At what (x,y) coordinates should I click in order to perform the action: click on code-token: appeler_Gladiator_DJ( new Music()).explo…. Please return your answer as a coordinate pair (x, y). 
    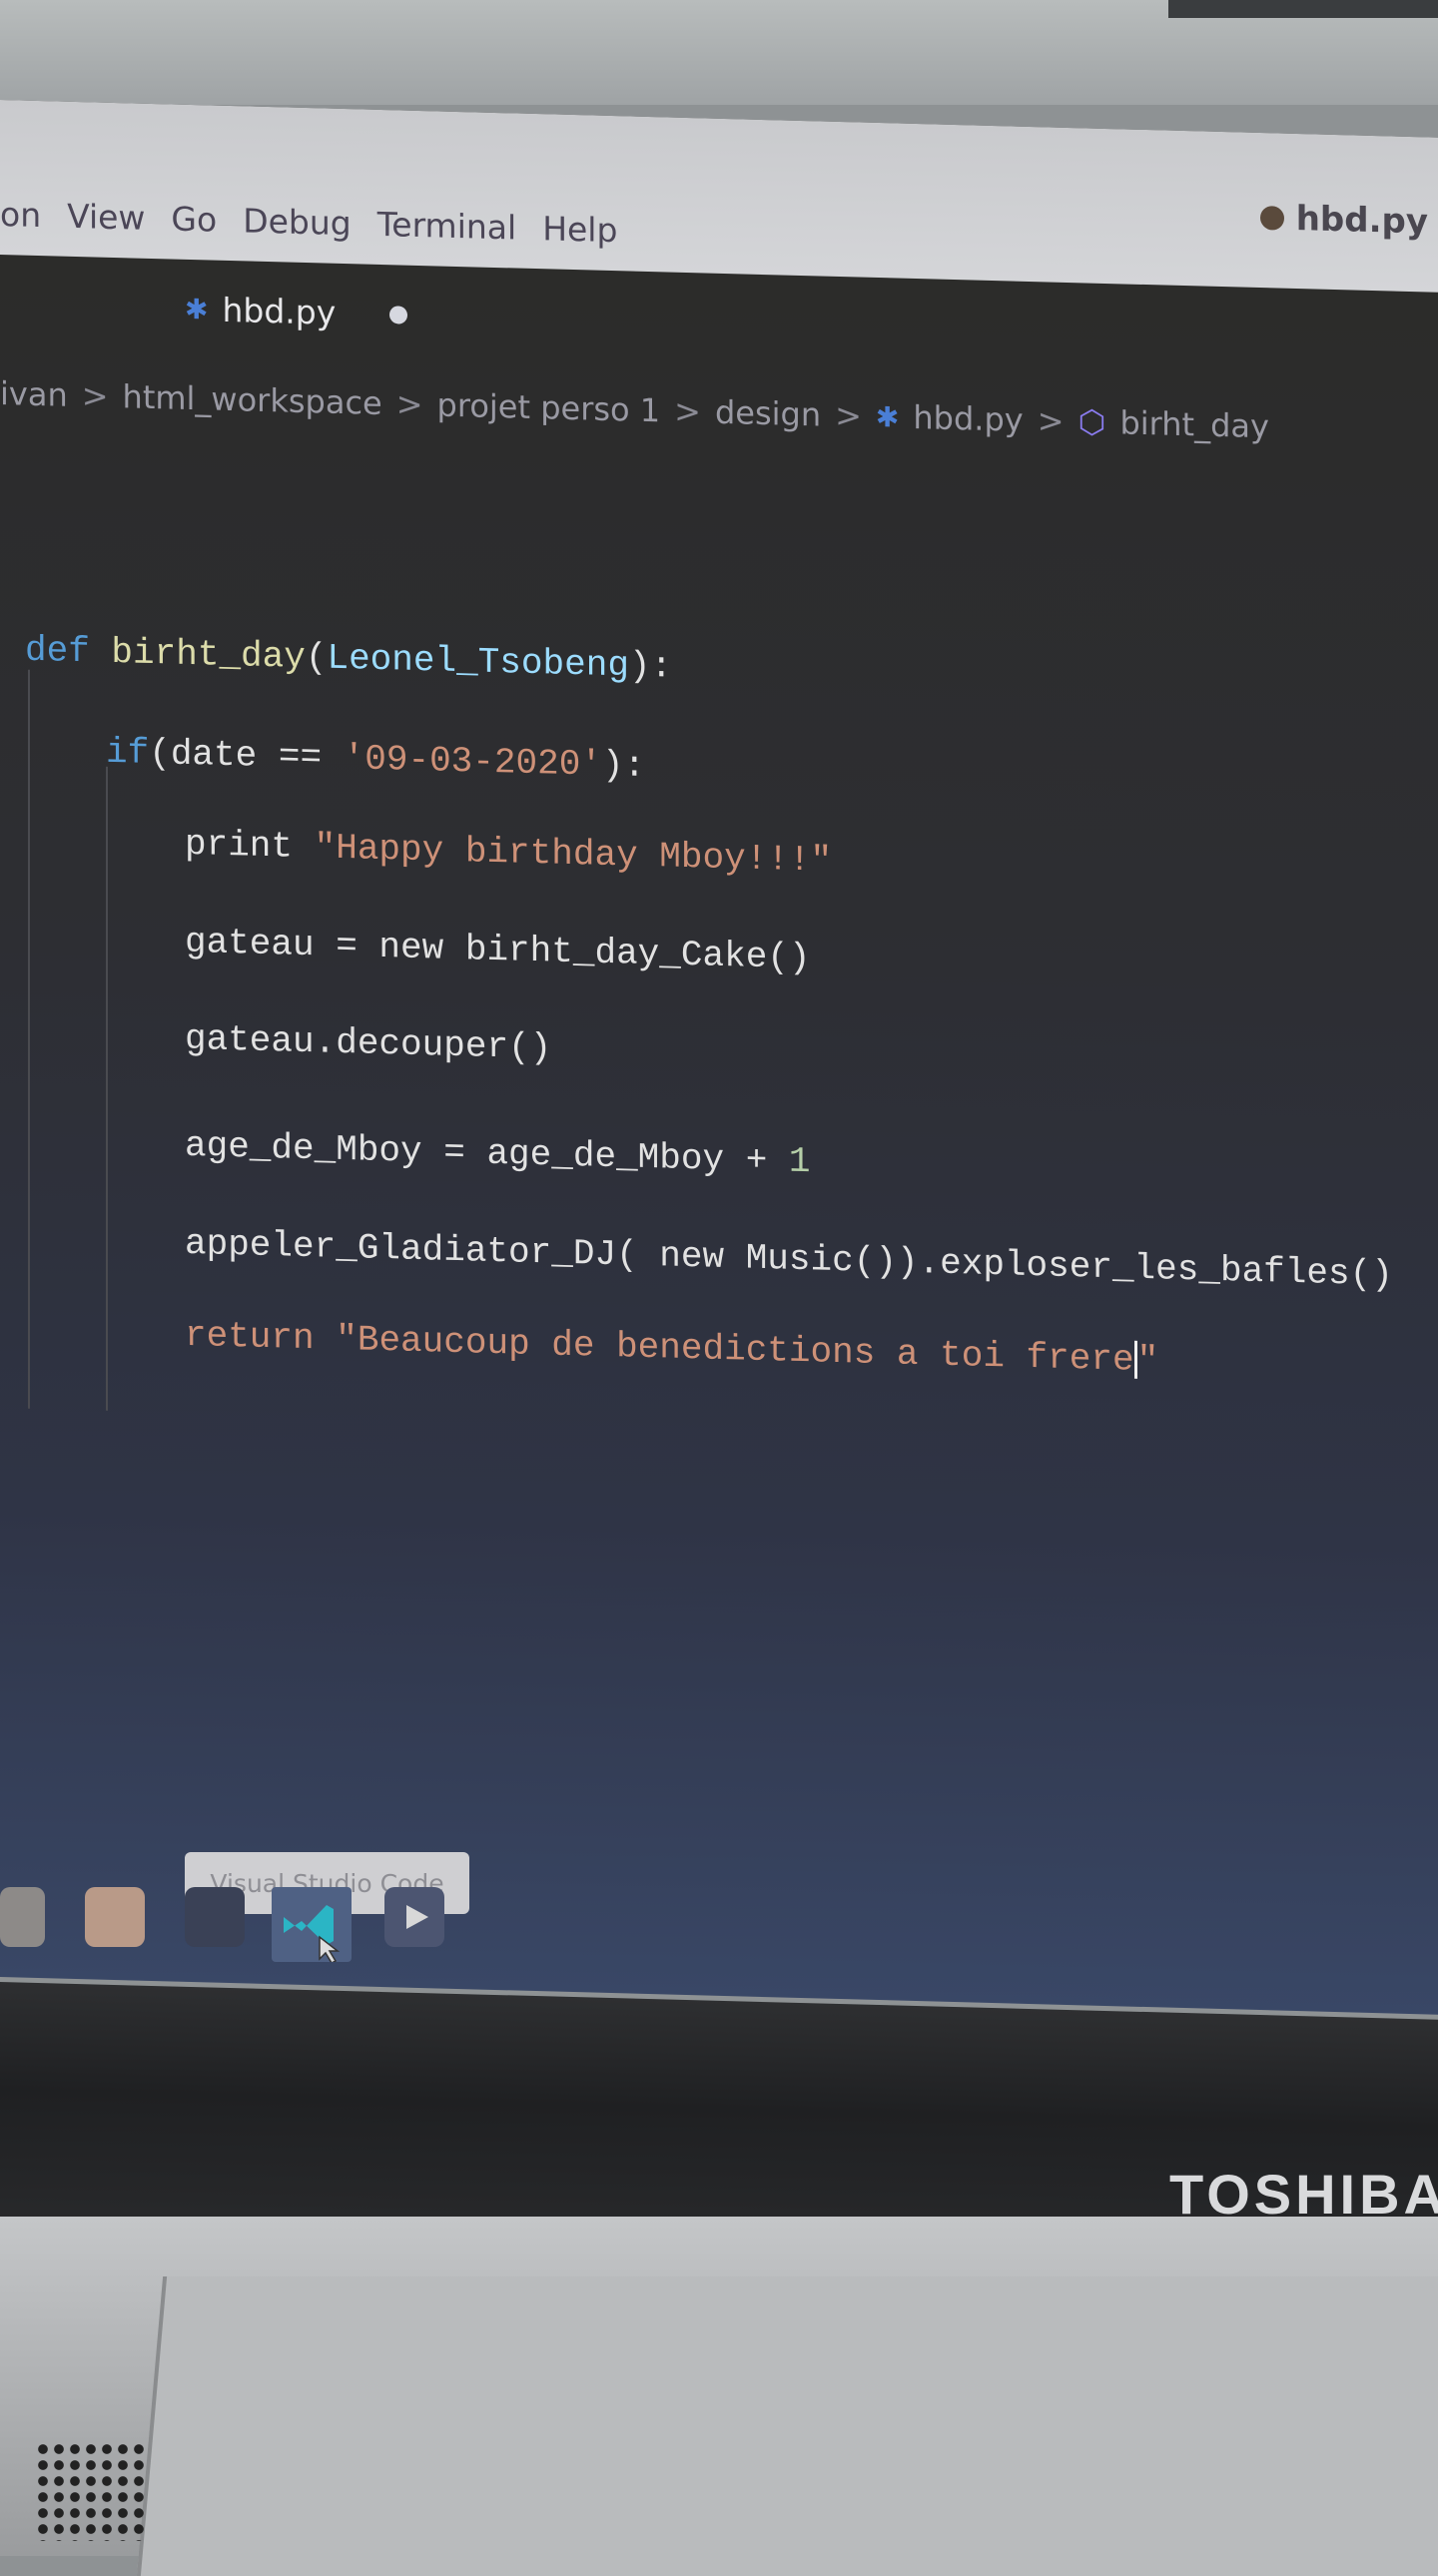
    Looking at the image, I should click on (789, 1259).